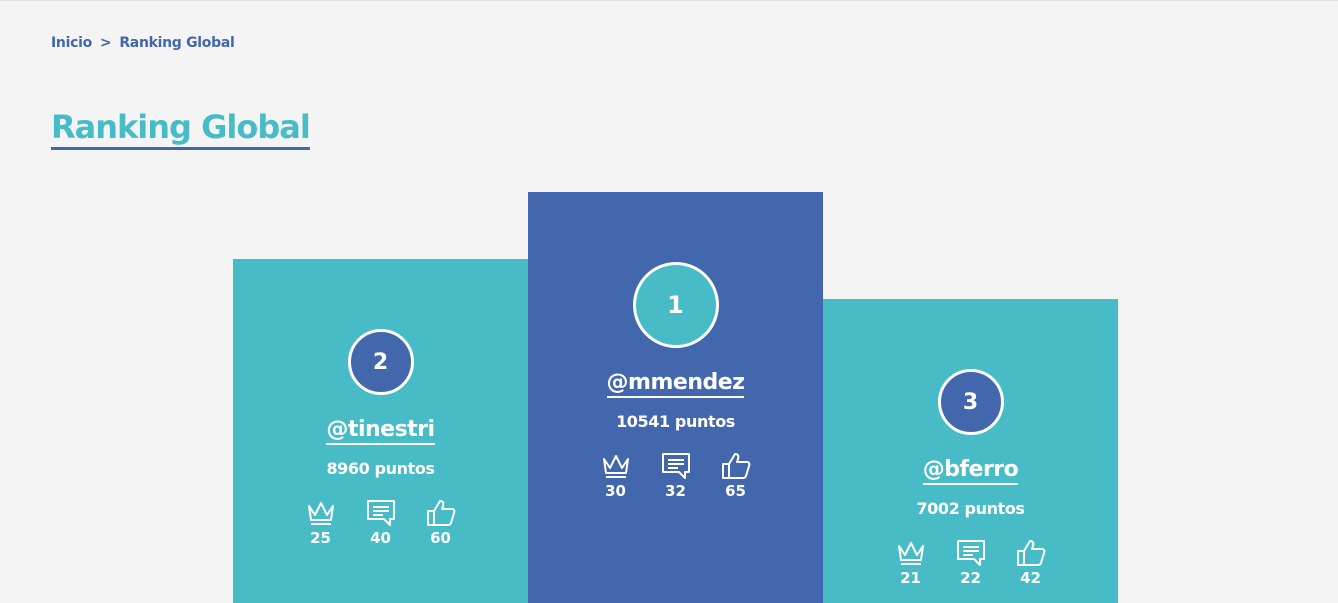 This screenshot has width=1338, height=603. I want to click on stat-likes: 65, so click(736, 476).